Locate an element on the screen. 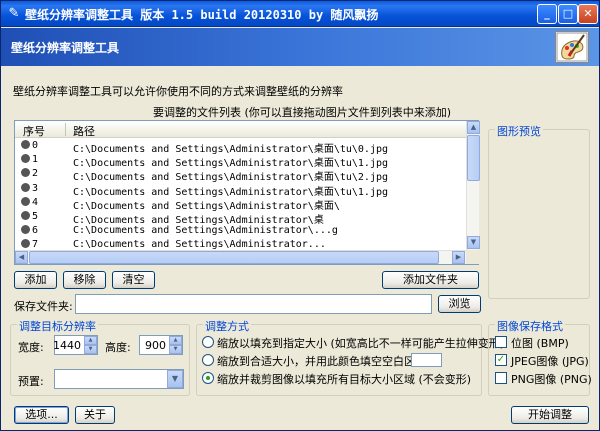  header-banner: 壁纸分辨率调整工具 is located at coordinates (300, 47).